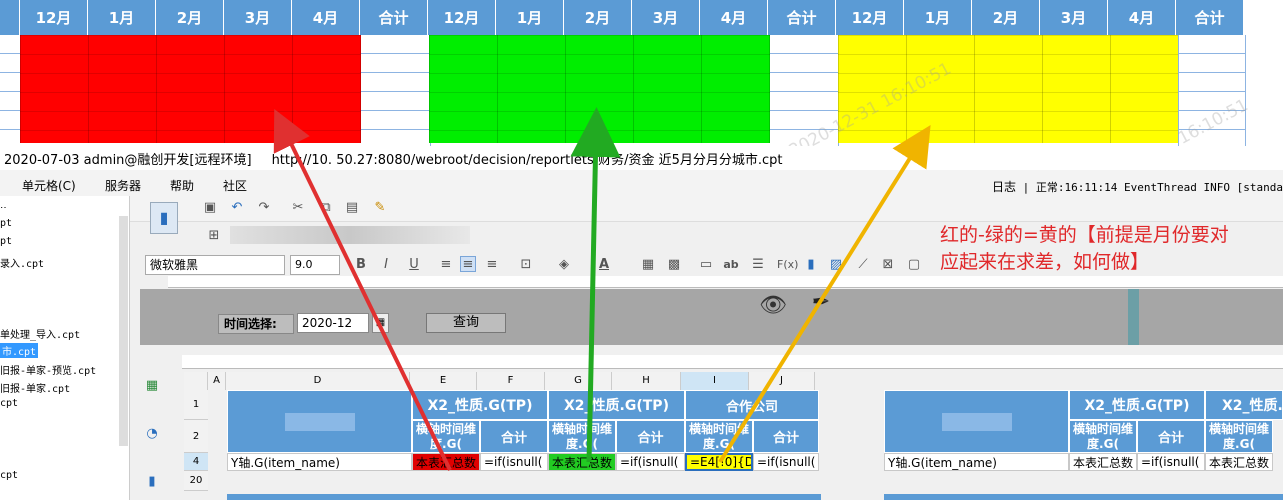 The image size is (1283, 500). I want to click on file-item: ‥, so click(3, 205).